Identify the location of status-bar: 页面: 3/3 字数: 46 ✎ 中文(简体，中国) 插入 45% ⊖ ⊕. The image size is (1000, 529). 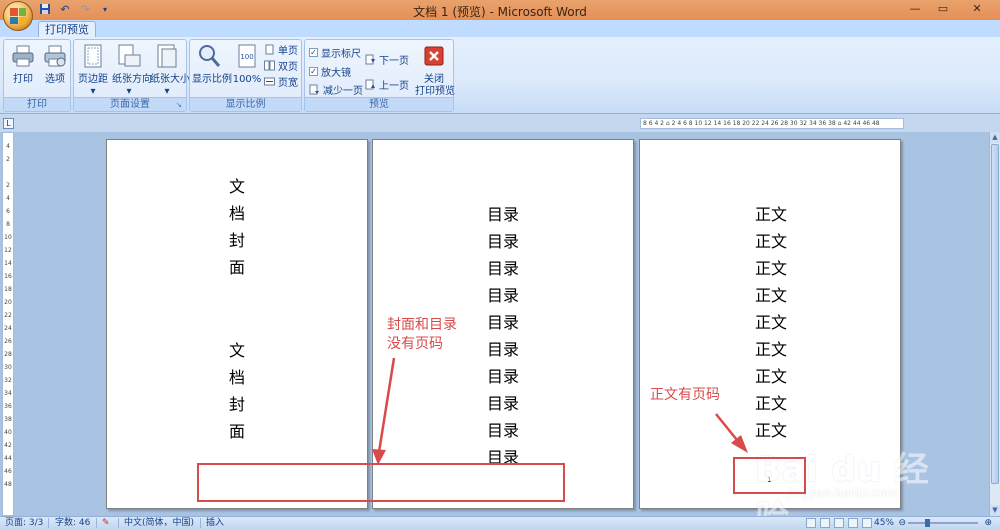
(500, 522).